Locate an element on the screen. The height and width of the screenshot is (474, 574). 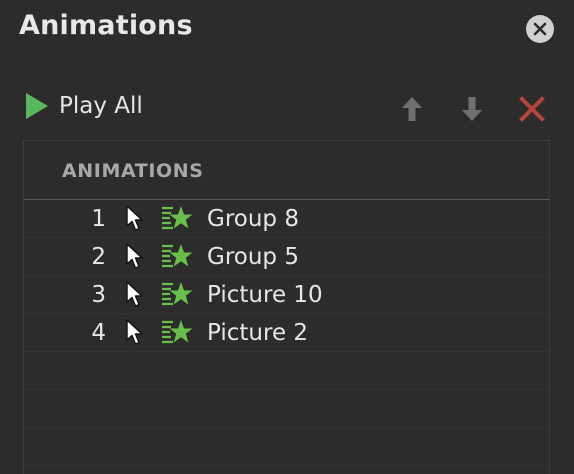
delete-x-icon is located at coordinates (532, 109).